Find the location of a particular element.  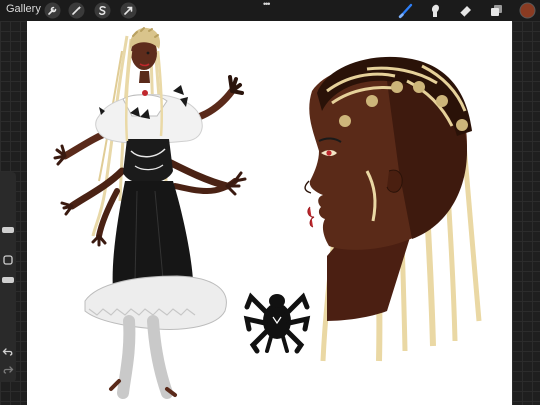

square-icon is located at coordinates (8, 260).